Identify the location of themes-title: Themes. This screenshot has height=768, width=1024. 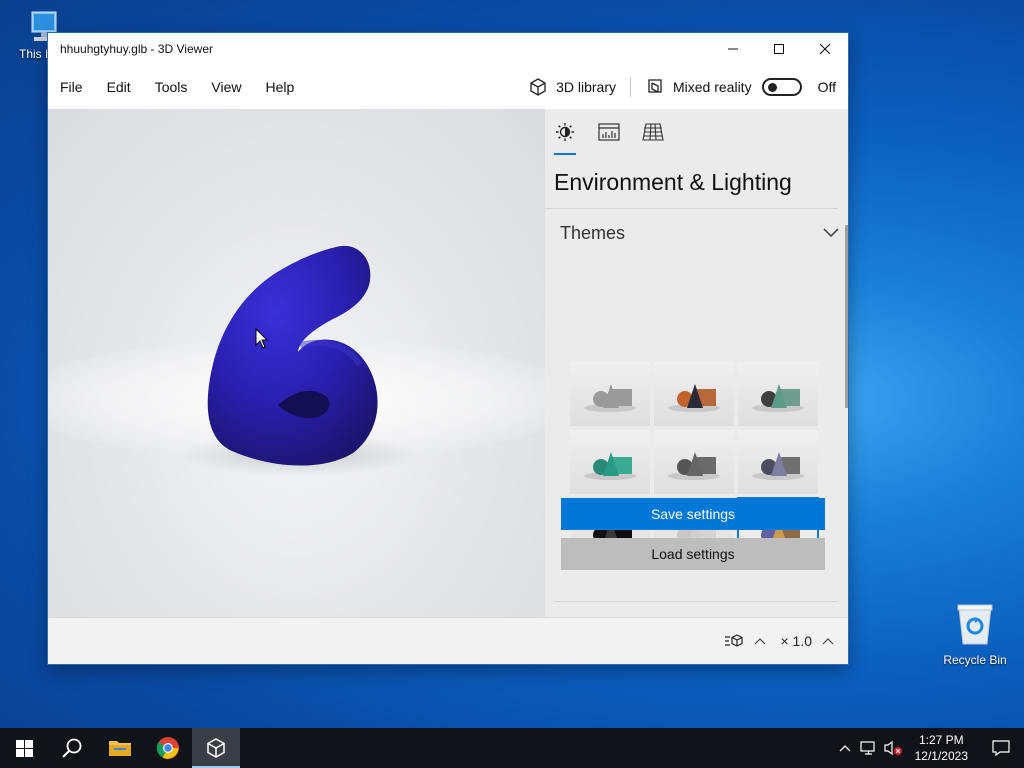
(593, 232).